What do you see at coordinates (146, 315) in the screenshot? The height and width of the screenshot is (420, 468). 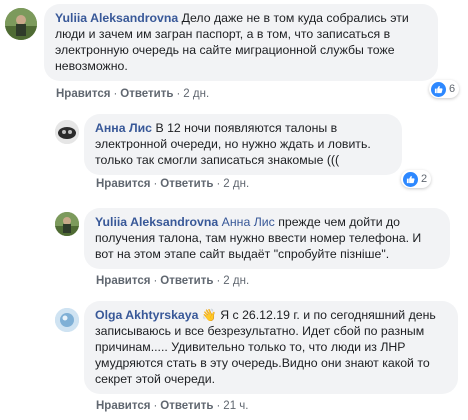 I see `comment-author: Olga Akhtyrskaya` at bounding box center [146, 315].